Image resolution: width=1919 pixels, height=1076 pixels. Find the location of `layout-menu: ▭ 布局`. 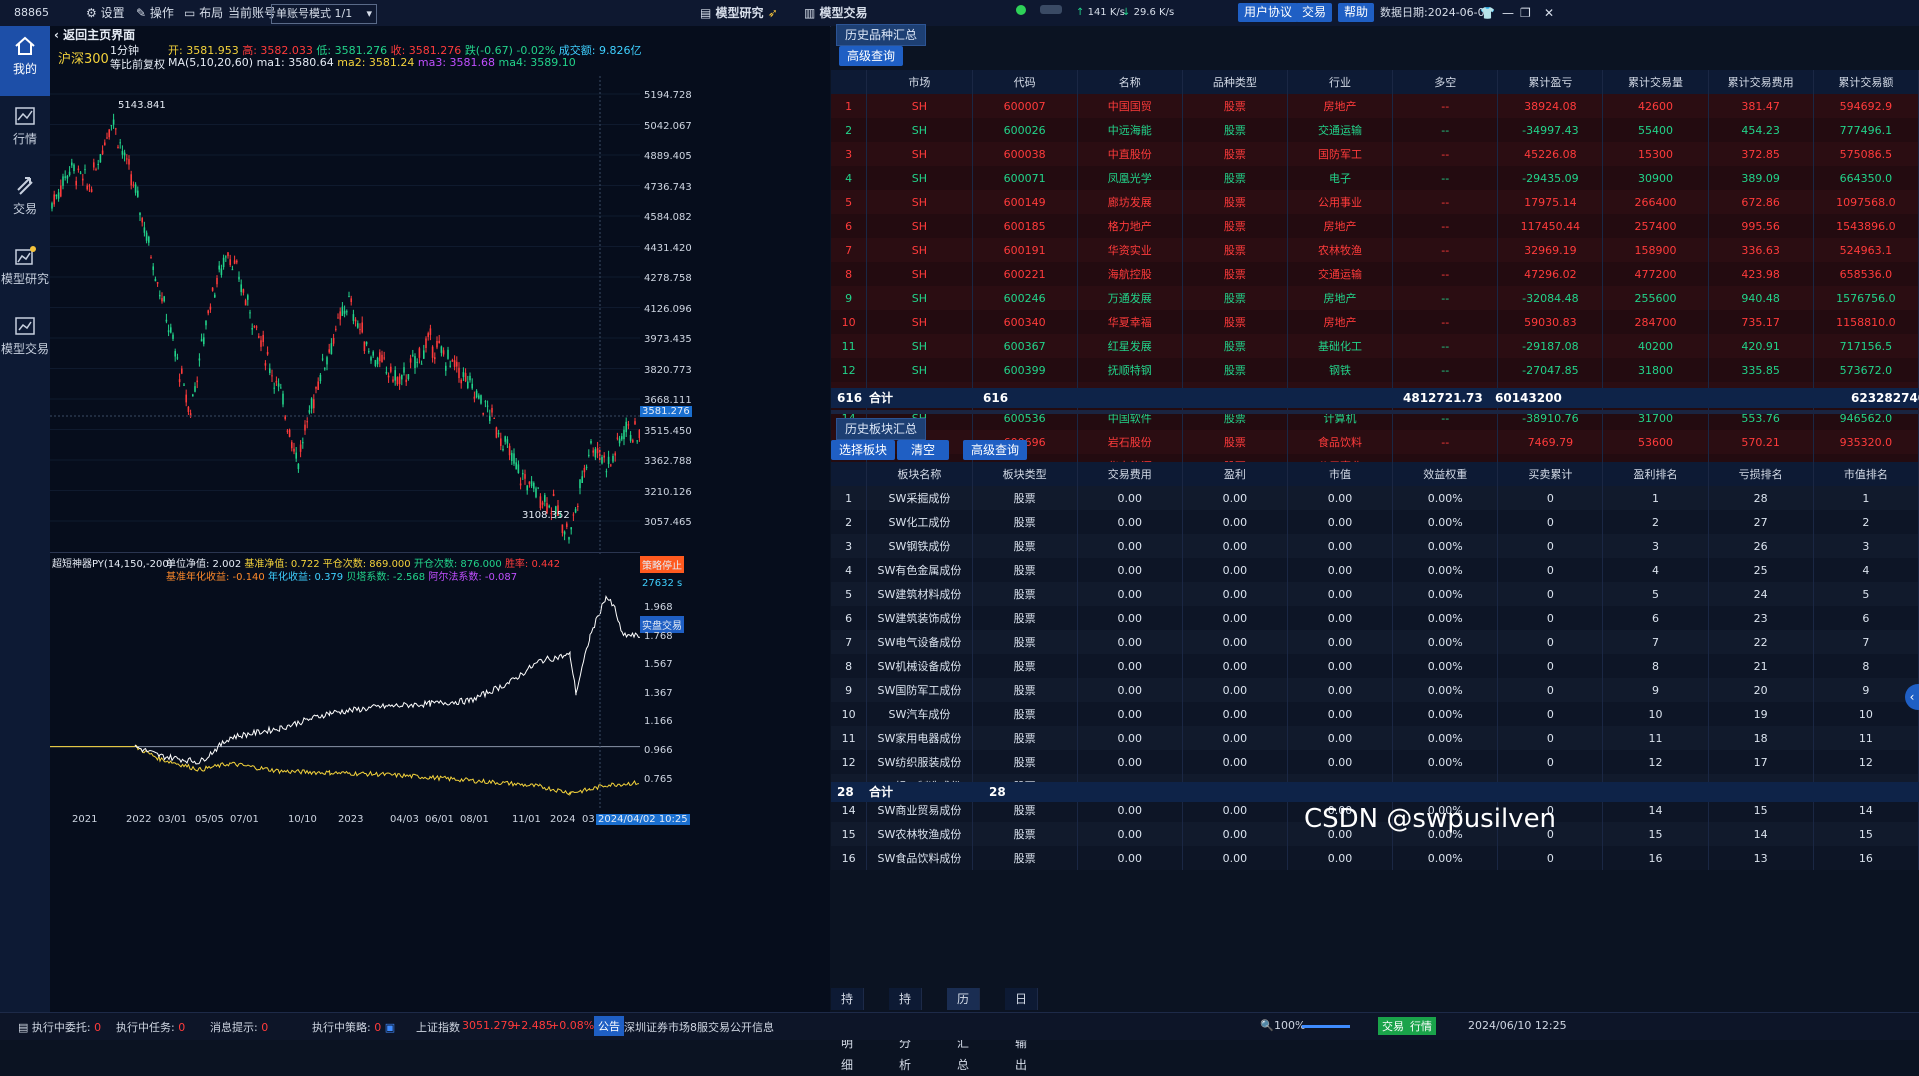

layout-menu: ▭ 布局 is located at coordinates (203, 13).